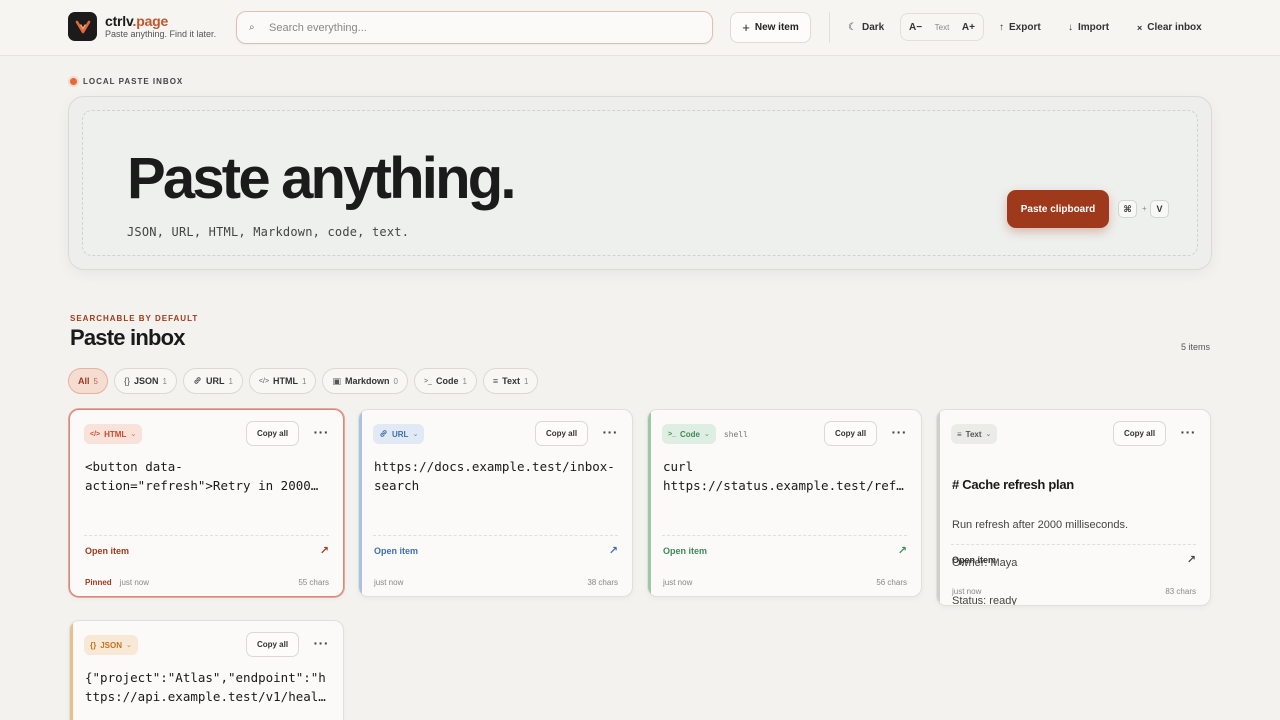  I want to click on filter-label: Code, so click(447, 381).